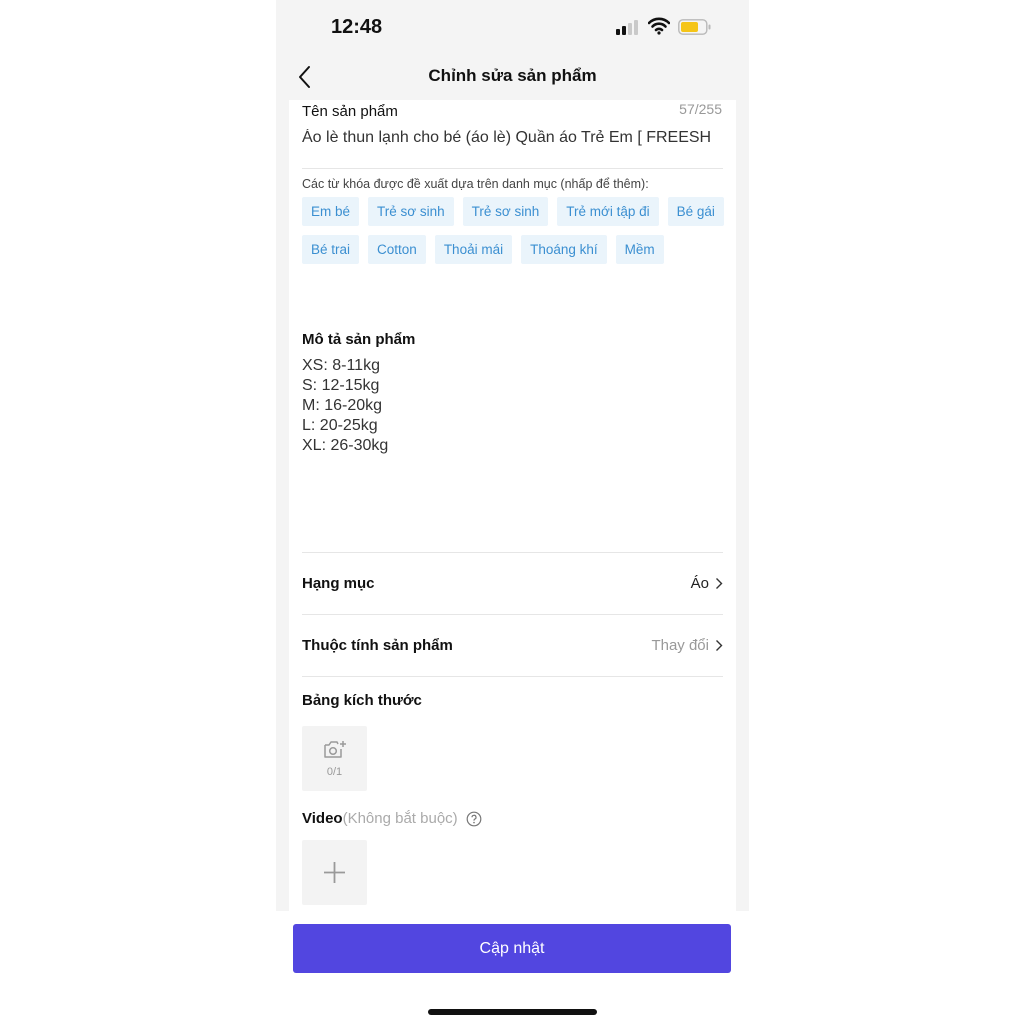  I want to click on keyword-chip: Em bé, so click(331, 211).